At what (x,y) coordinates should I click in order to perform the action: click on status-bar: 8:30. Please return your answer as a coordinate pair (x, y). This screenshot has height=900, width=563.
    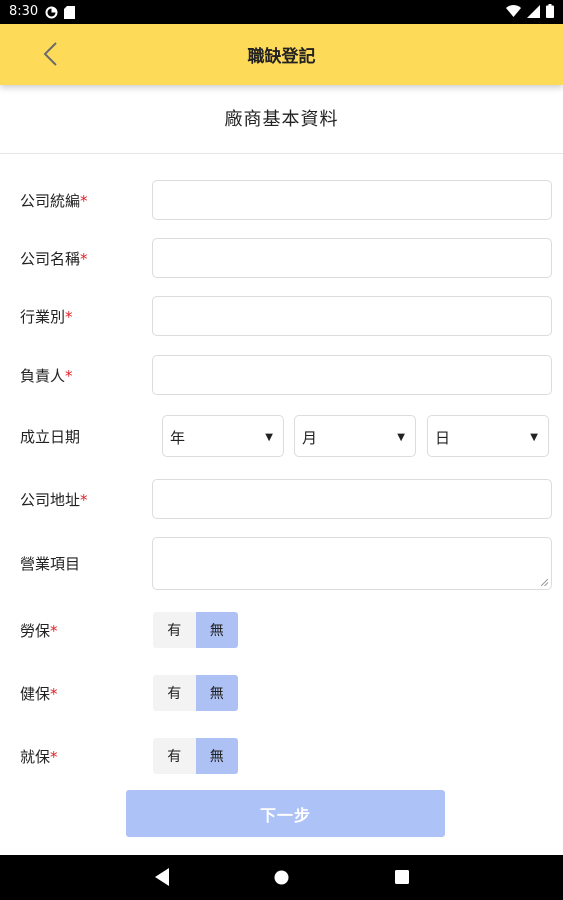
    Looking at the image, I should click on (281, 12).